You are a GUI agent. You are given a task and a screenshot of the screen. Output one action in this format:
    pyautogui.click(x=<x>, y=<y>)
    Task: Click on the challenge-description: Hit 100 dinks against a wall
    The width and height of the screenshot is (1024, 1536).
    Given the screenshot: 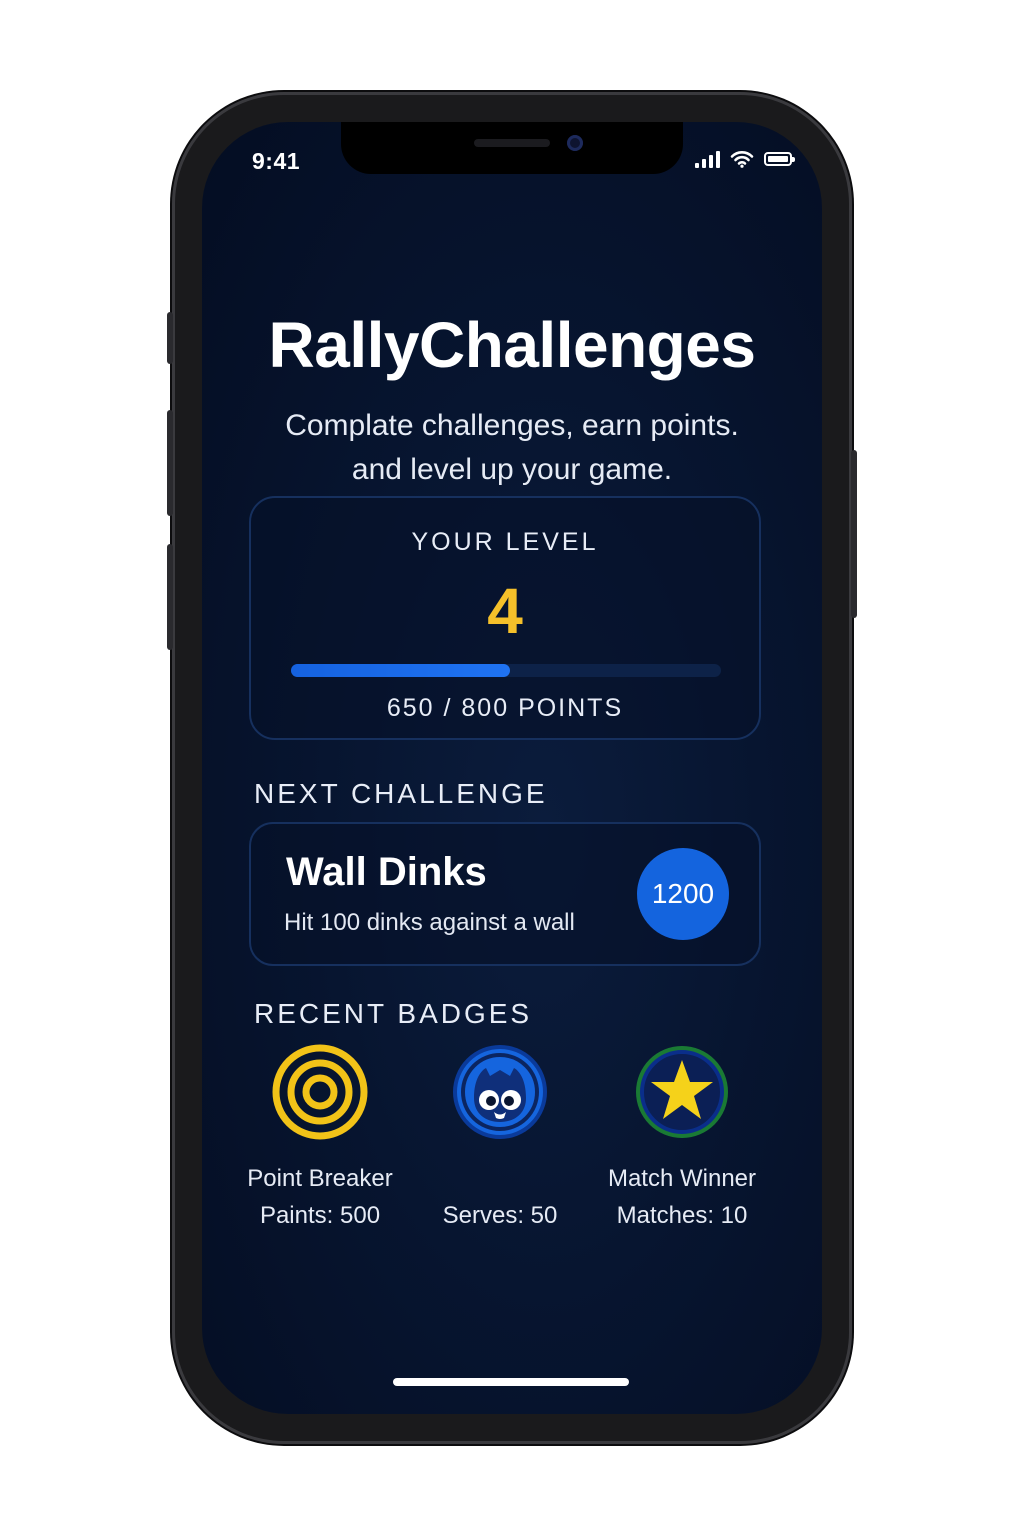 What is the action you would take?
    pyautogui.click(x=429, y=922)
    